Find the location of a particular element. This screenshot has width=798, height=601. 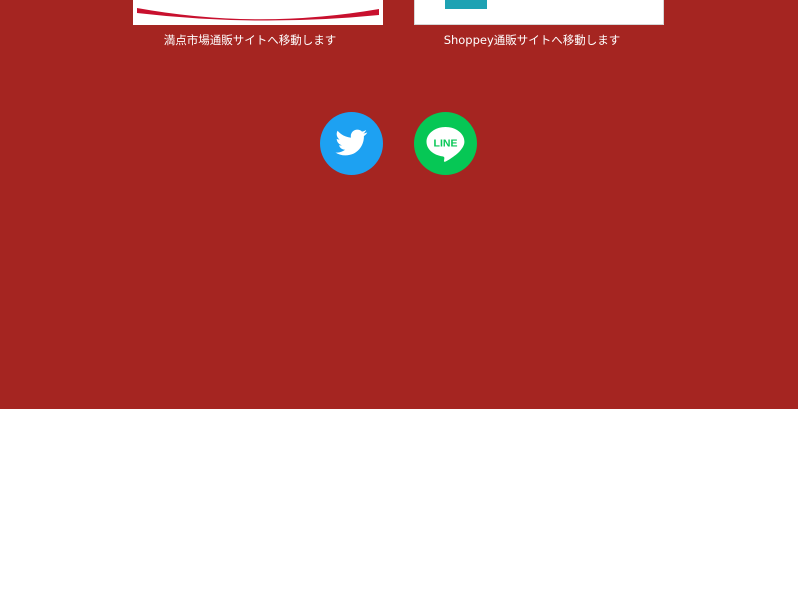

shoppey-logo is located at coordinates (466, 4).